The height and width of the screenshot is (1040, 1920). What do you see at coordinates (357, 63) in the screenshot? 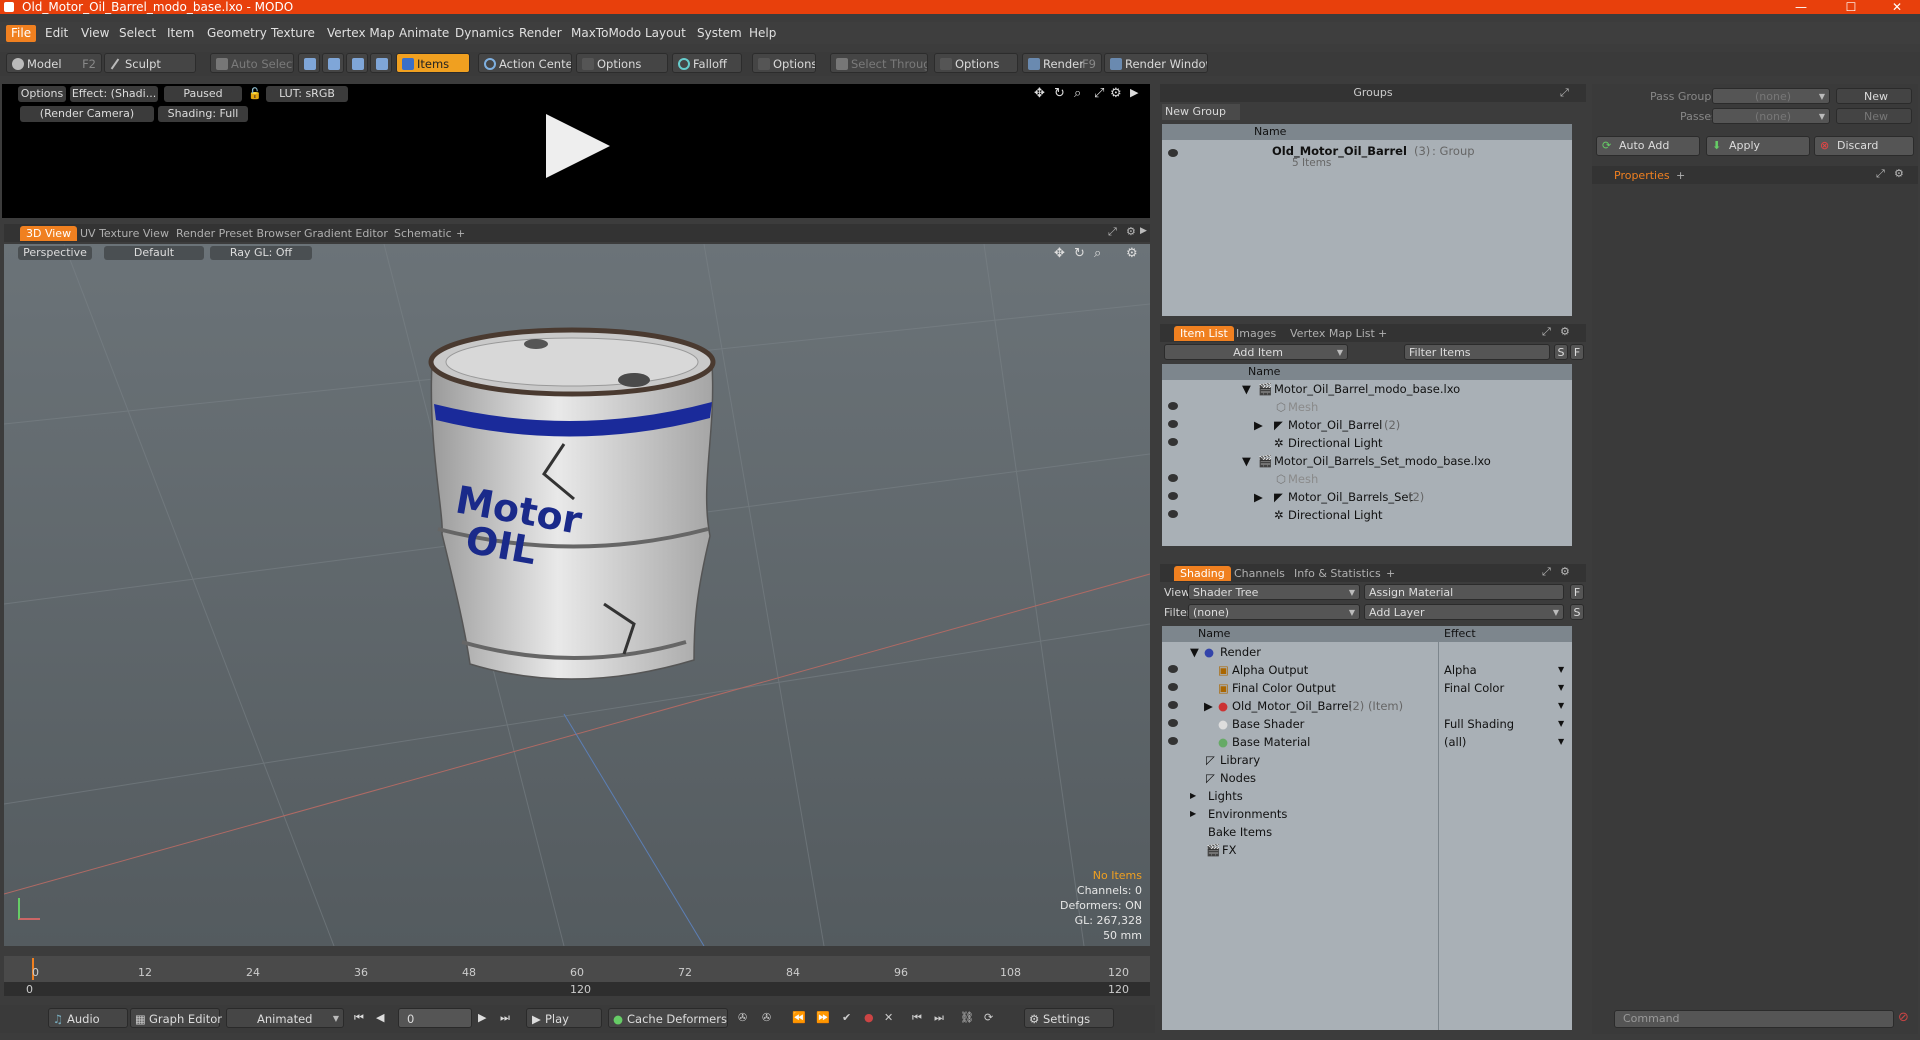
I see `select-polygons-button` at bounding box center [357, 63].